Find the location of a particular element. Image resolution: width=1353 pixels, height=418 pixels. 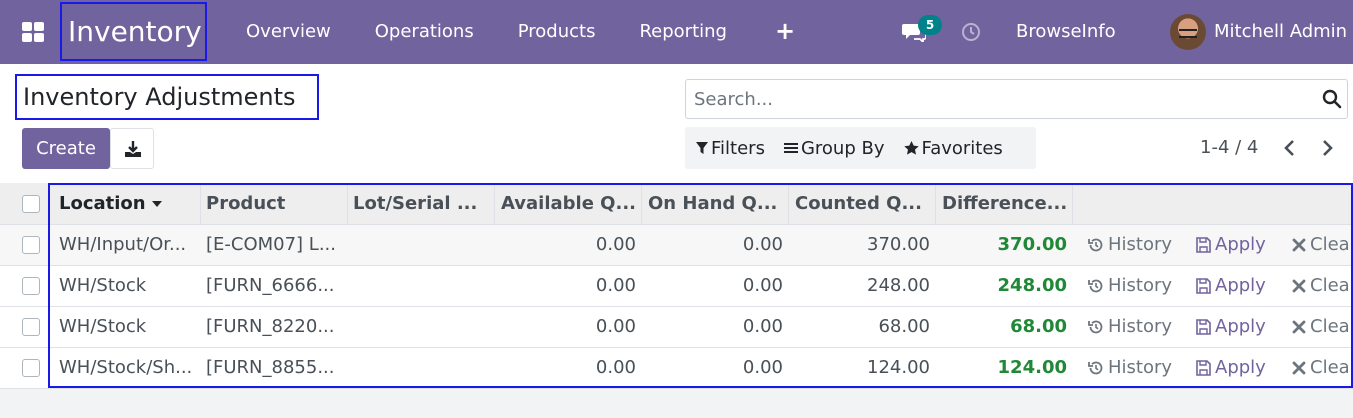

column-product: Product is located at coordinates (274, 204).